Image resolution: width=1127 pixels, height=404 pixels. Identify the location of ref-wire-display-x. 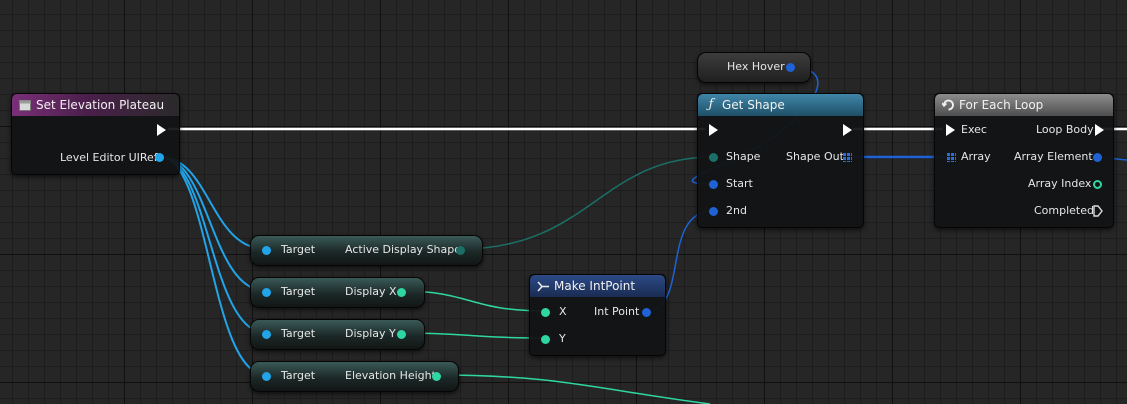
(213, 224).